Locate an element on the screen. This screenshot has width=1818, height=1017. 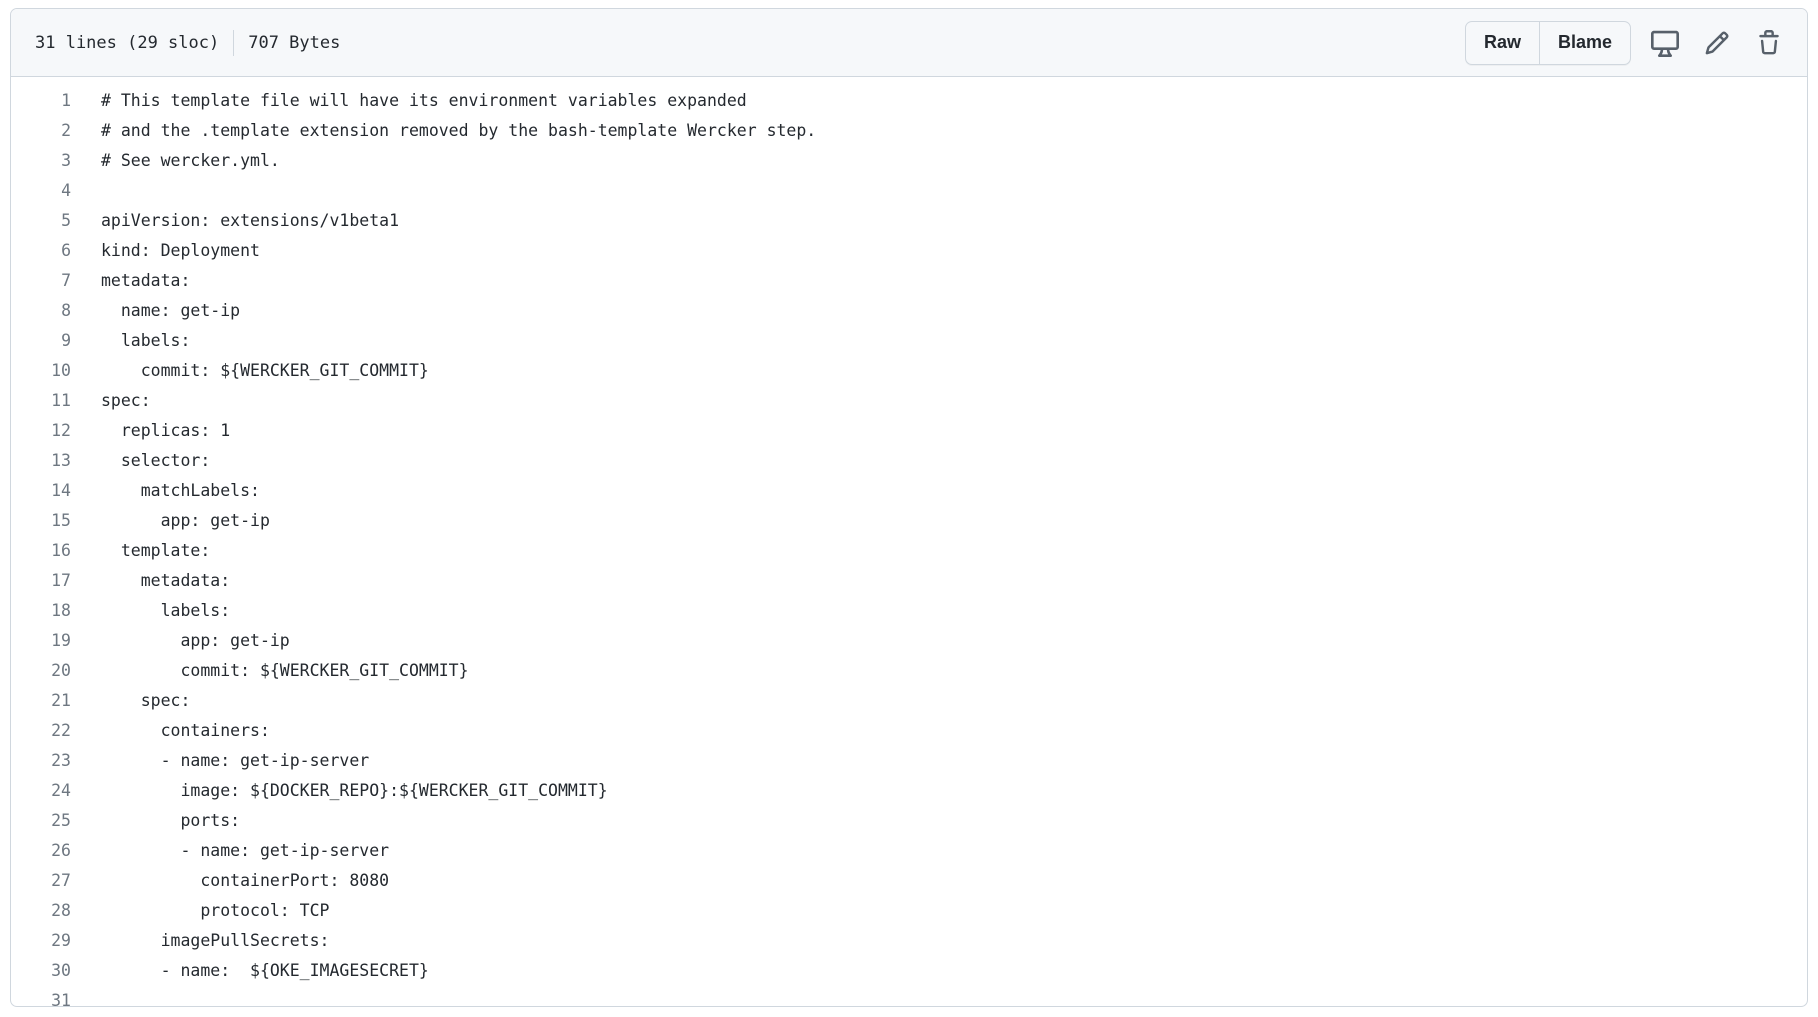
code-line: 20 commit: ${WERCKER_GIT_COMMIT} is located at coordinates (909, 671).